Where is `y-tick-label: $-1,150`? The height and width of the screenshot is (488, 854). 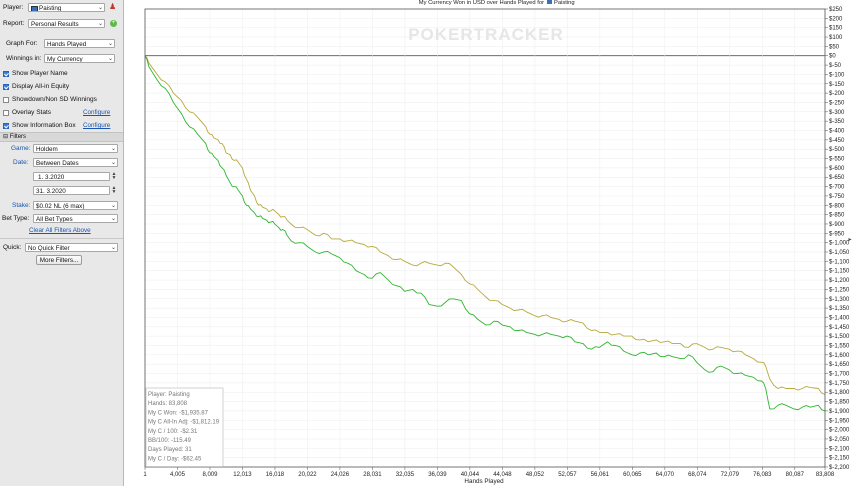 y-tick-label: $-1,150 is located at coordinates (839, 272).